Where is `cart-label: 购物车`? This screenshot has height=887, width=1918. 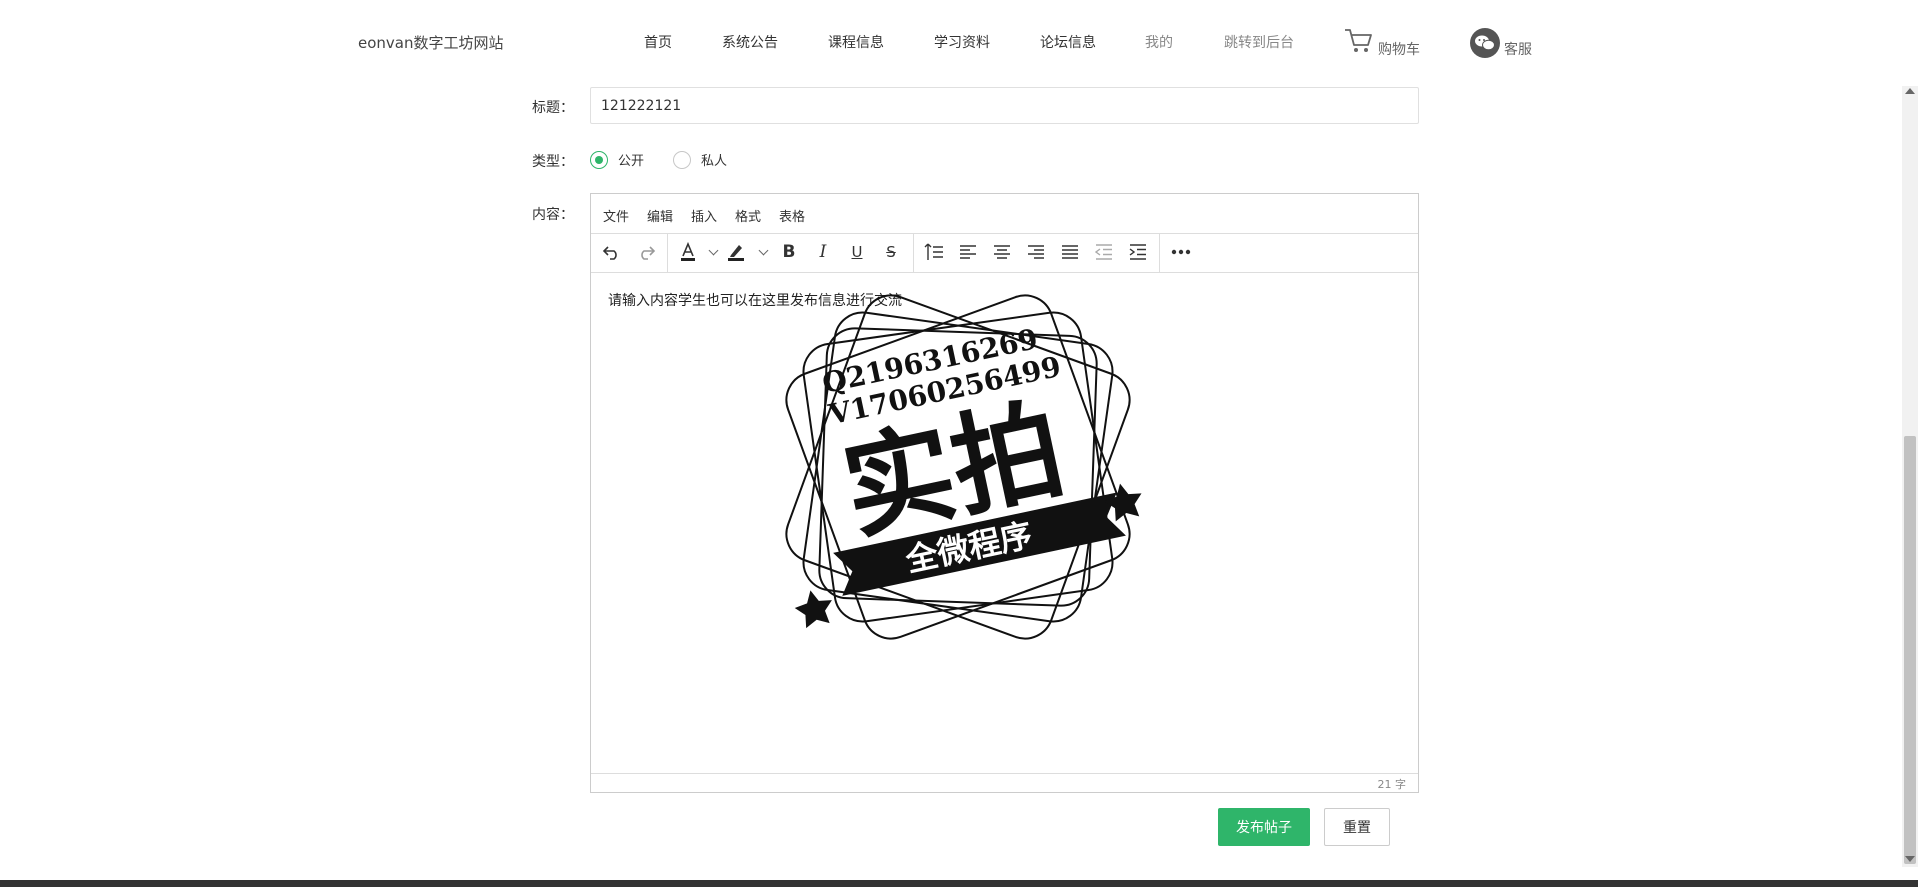
cart-label: 购物车 is located at coordinates (1399, 50).